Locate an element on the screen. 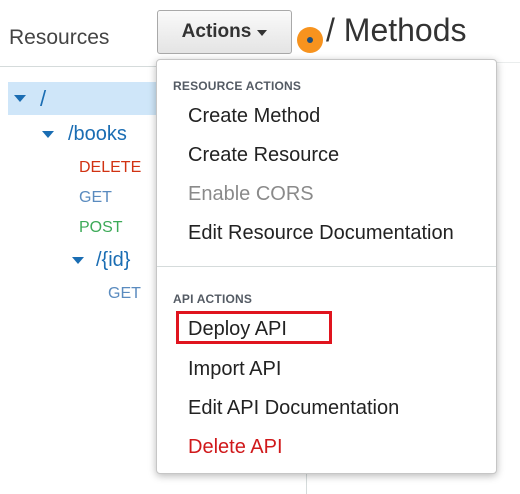 Image resolution: width=520 pixels, height=494 pixels. tree-node-root-label: / is located at coordinates (43, 99).